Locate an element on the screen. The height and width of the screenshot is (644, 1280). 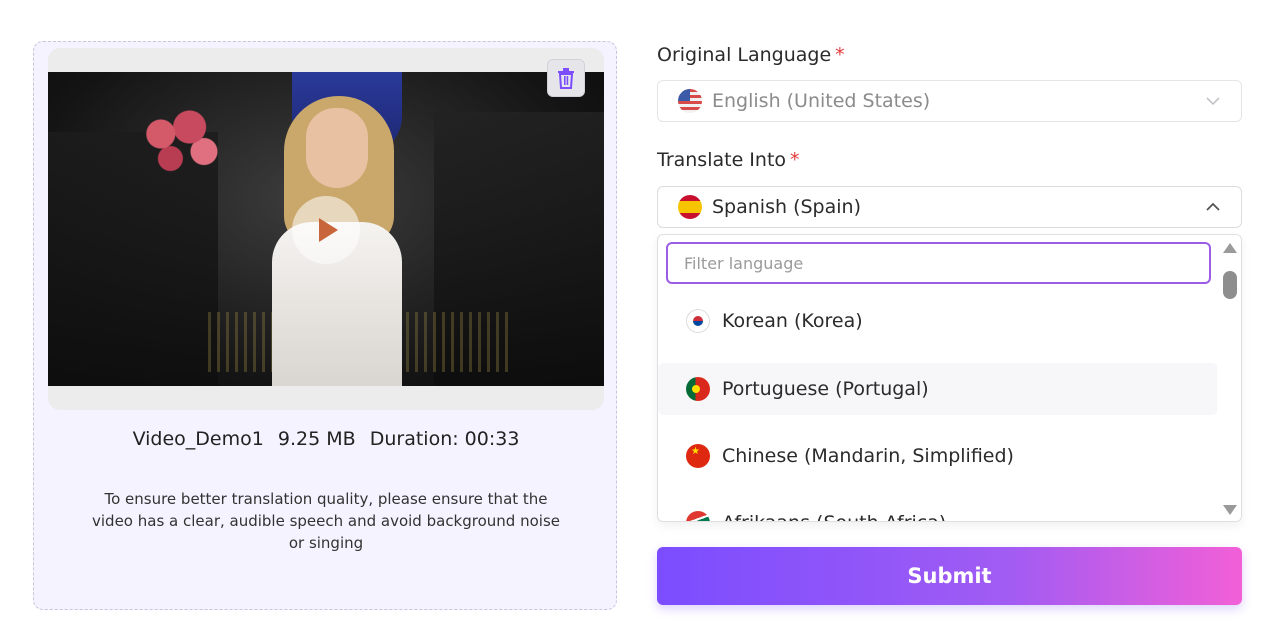
us-flag-icon is located at coordinates (690, 101).